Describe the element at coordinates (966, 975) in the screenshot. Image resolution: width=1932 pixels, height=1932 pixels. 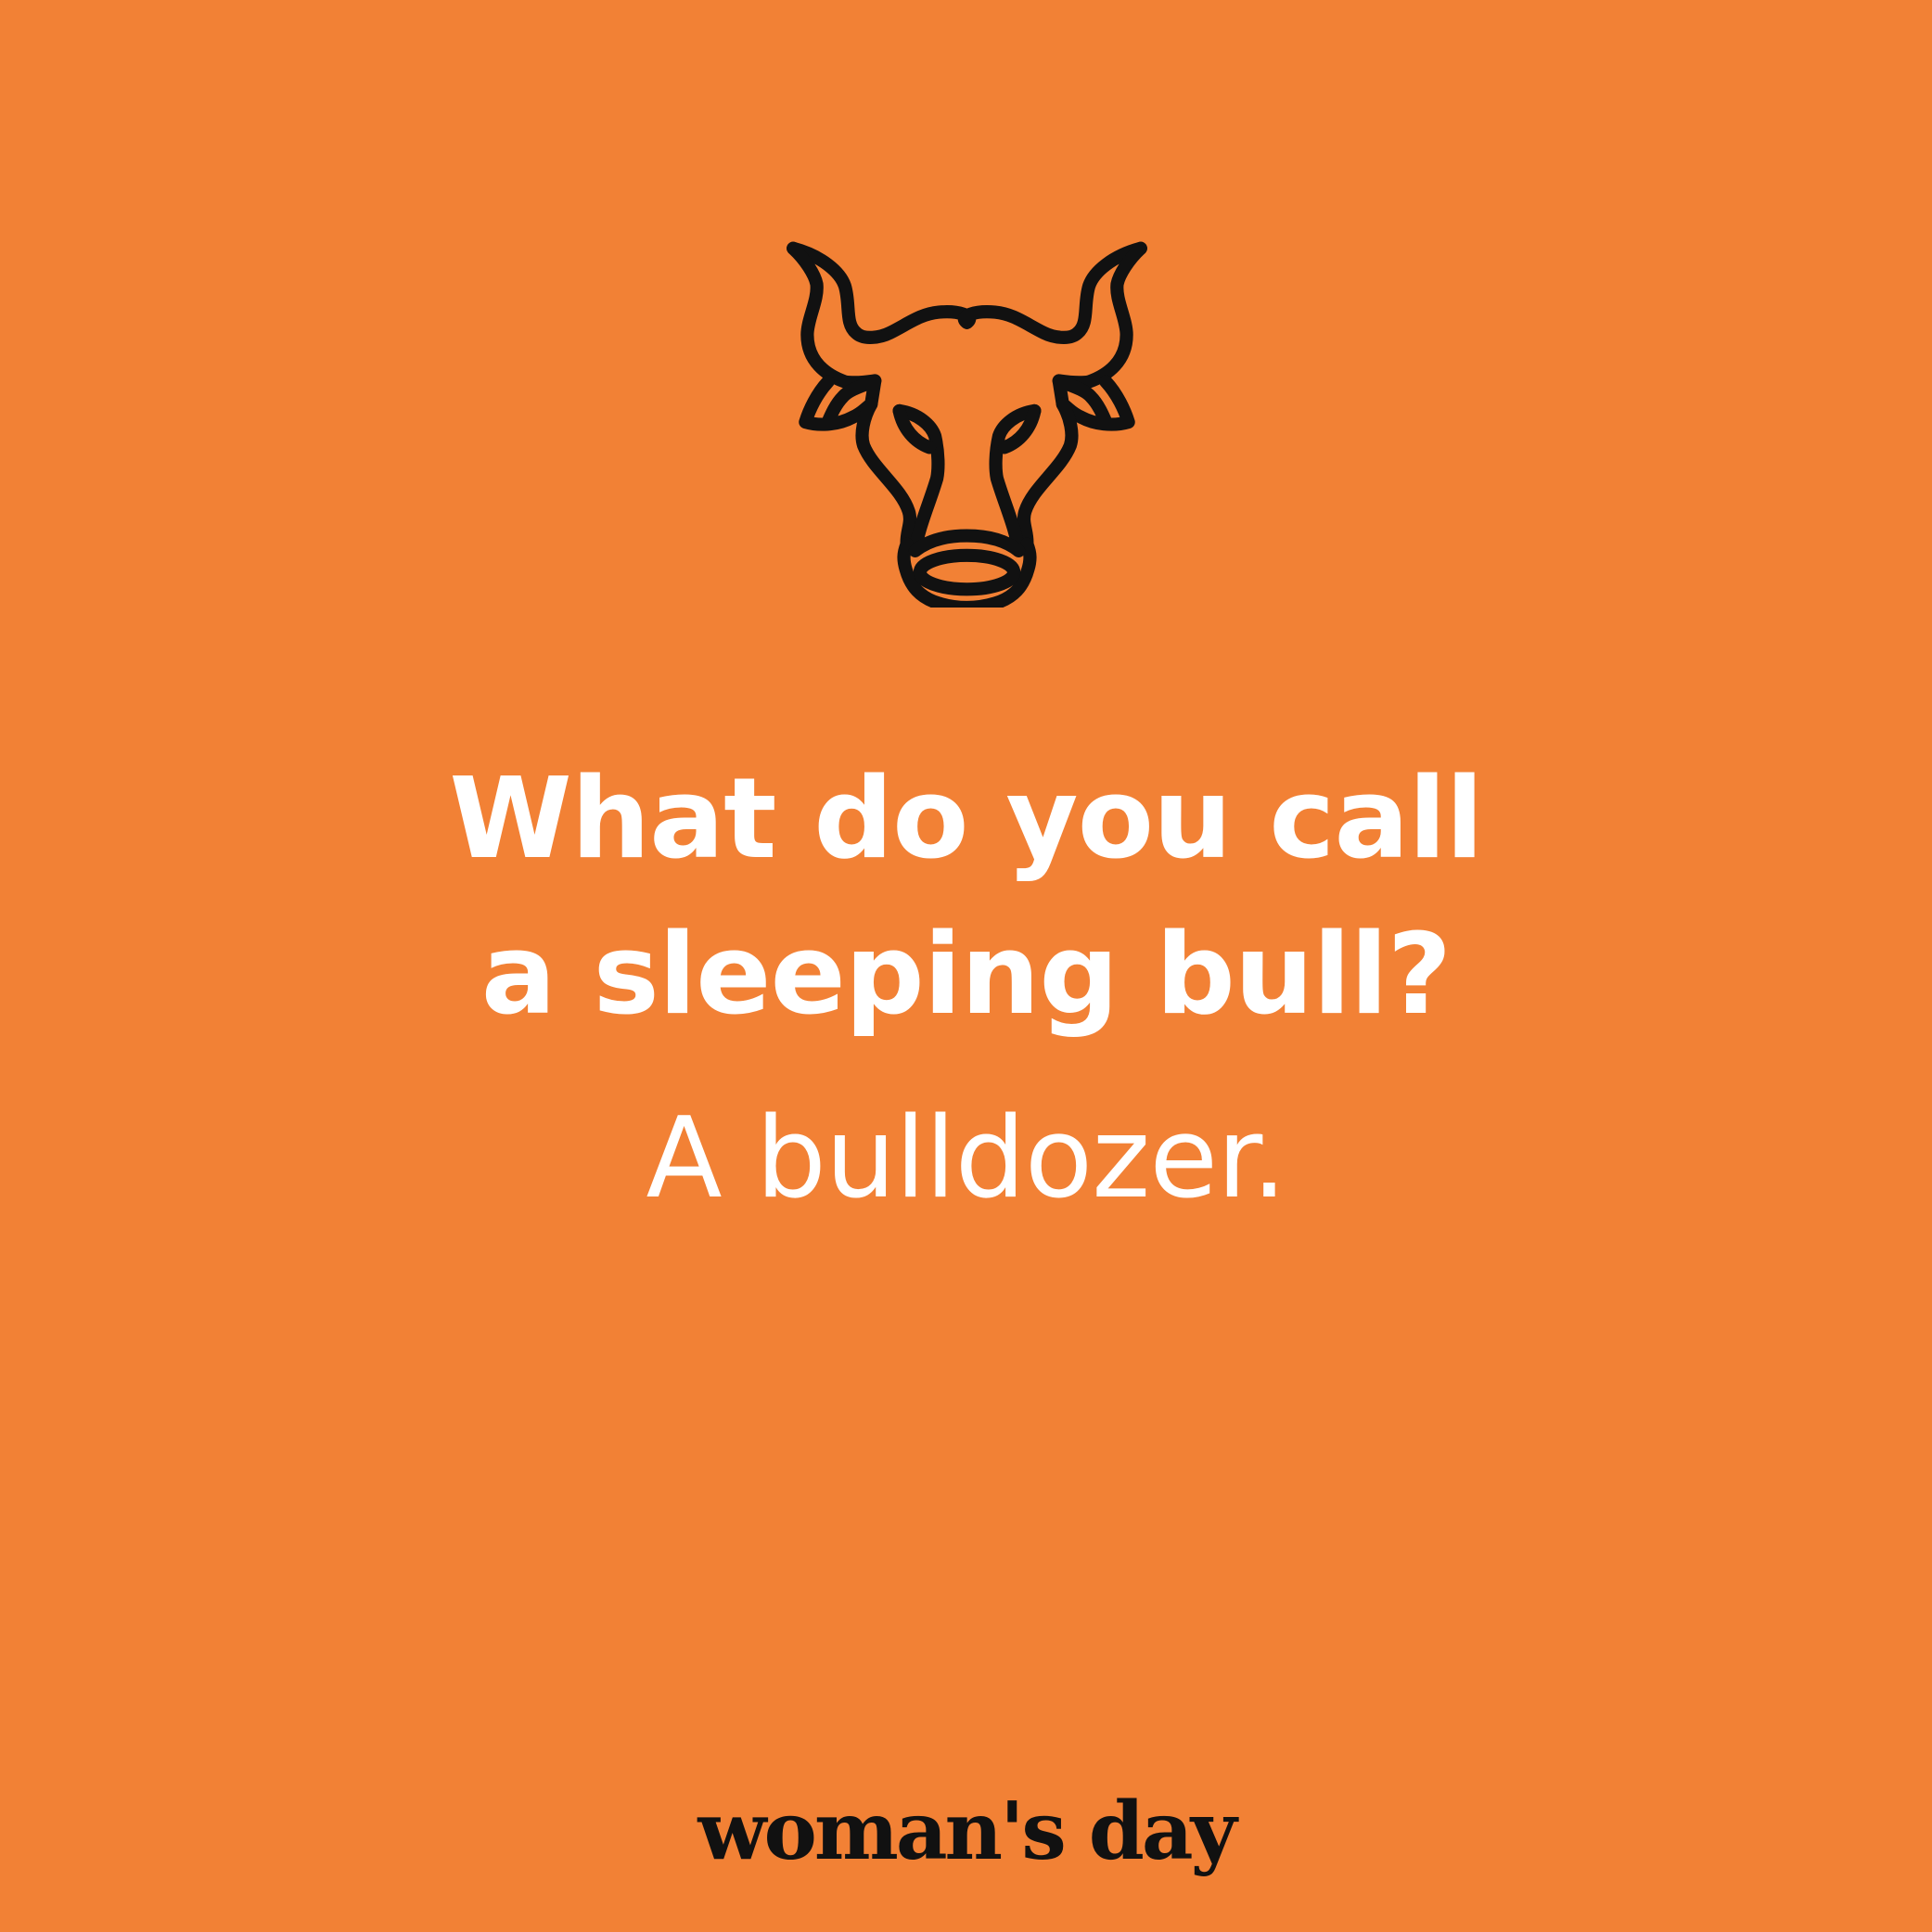
I see `joke-question-line-2: a sleeping bull?` at that location.